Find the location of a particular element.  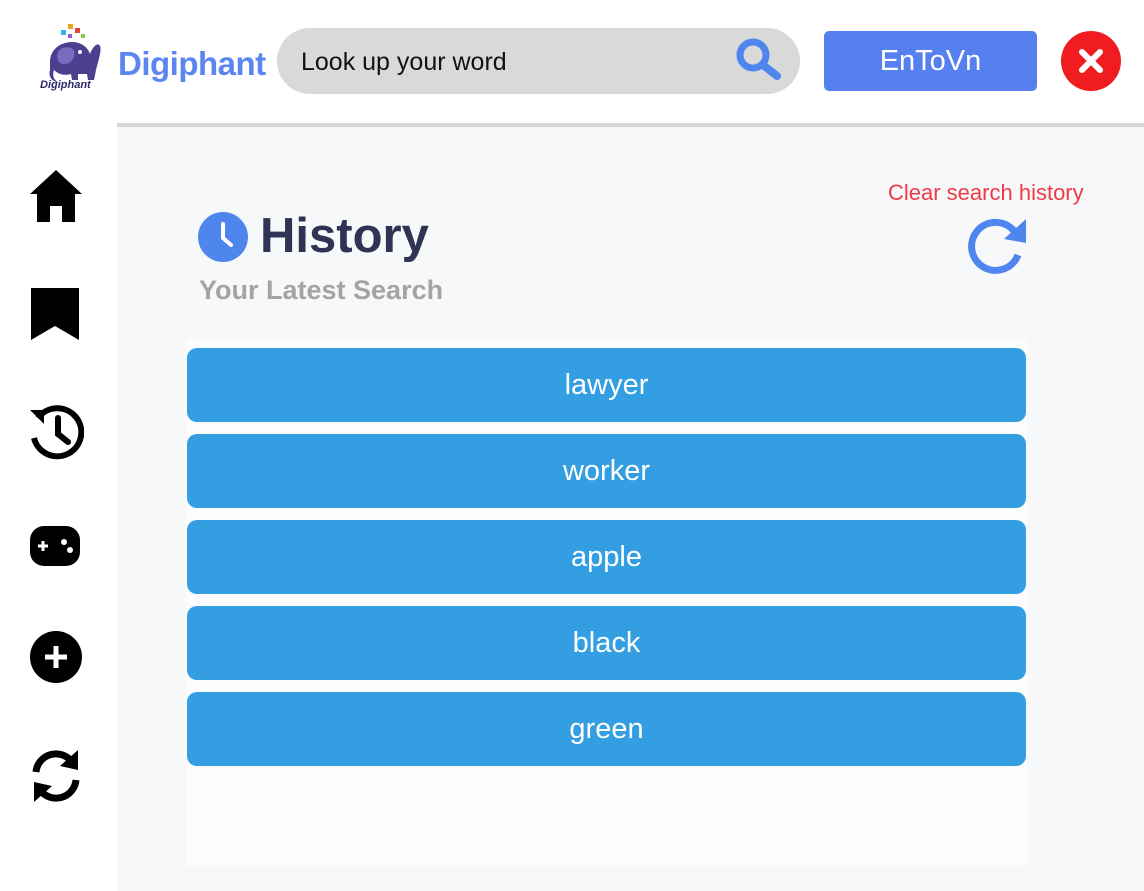

clear-history-label: Clear search history is located at coordinates (986, 193).